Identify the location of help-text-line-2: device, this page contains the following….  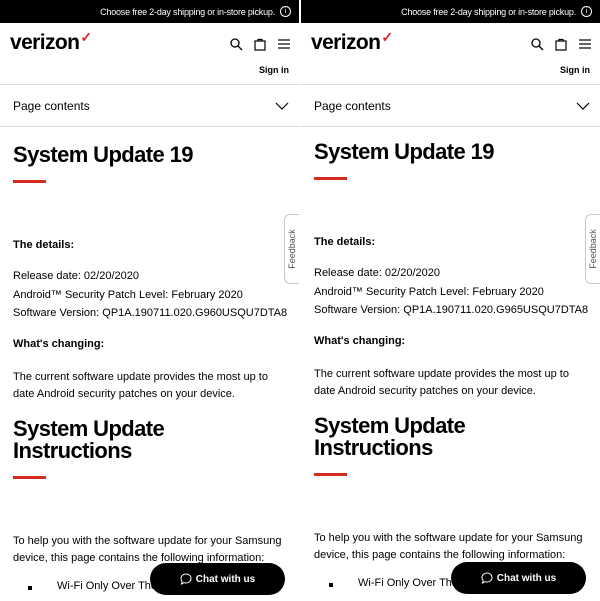
(440, 555).